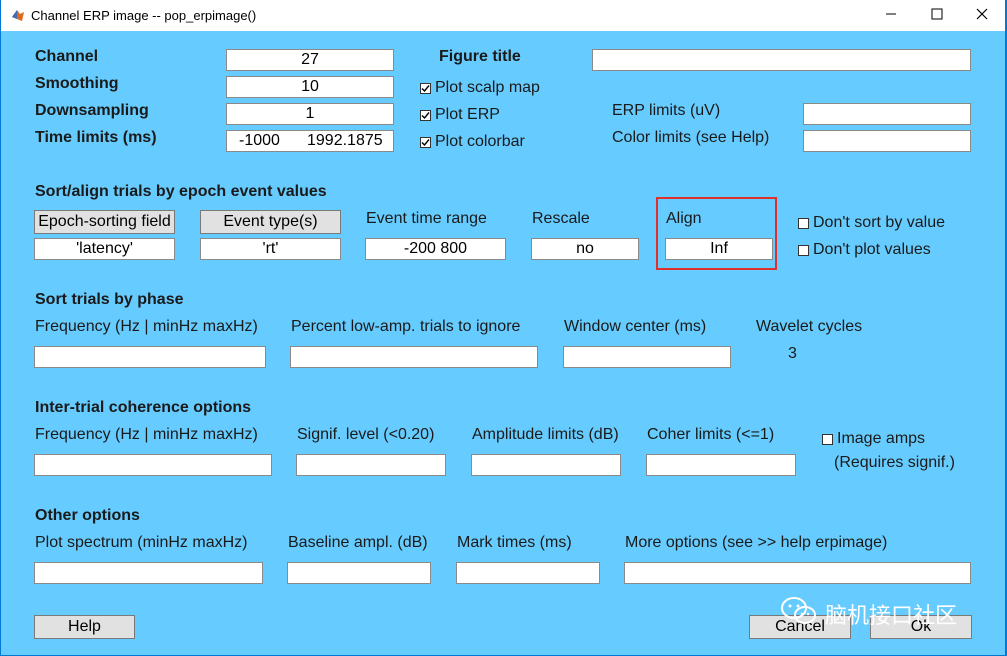 This screenshot has height=656, width=1007. What do you see at coordinates (104, 249) in the screenshot?
I see `epoch-sorting-field: 'latency'` at bounding box center [104, 249].